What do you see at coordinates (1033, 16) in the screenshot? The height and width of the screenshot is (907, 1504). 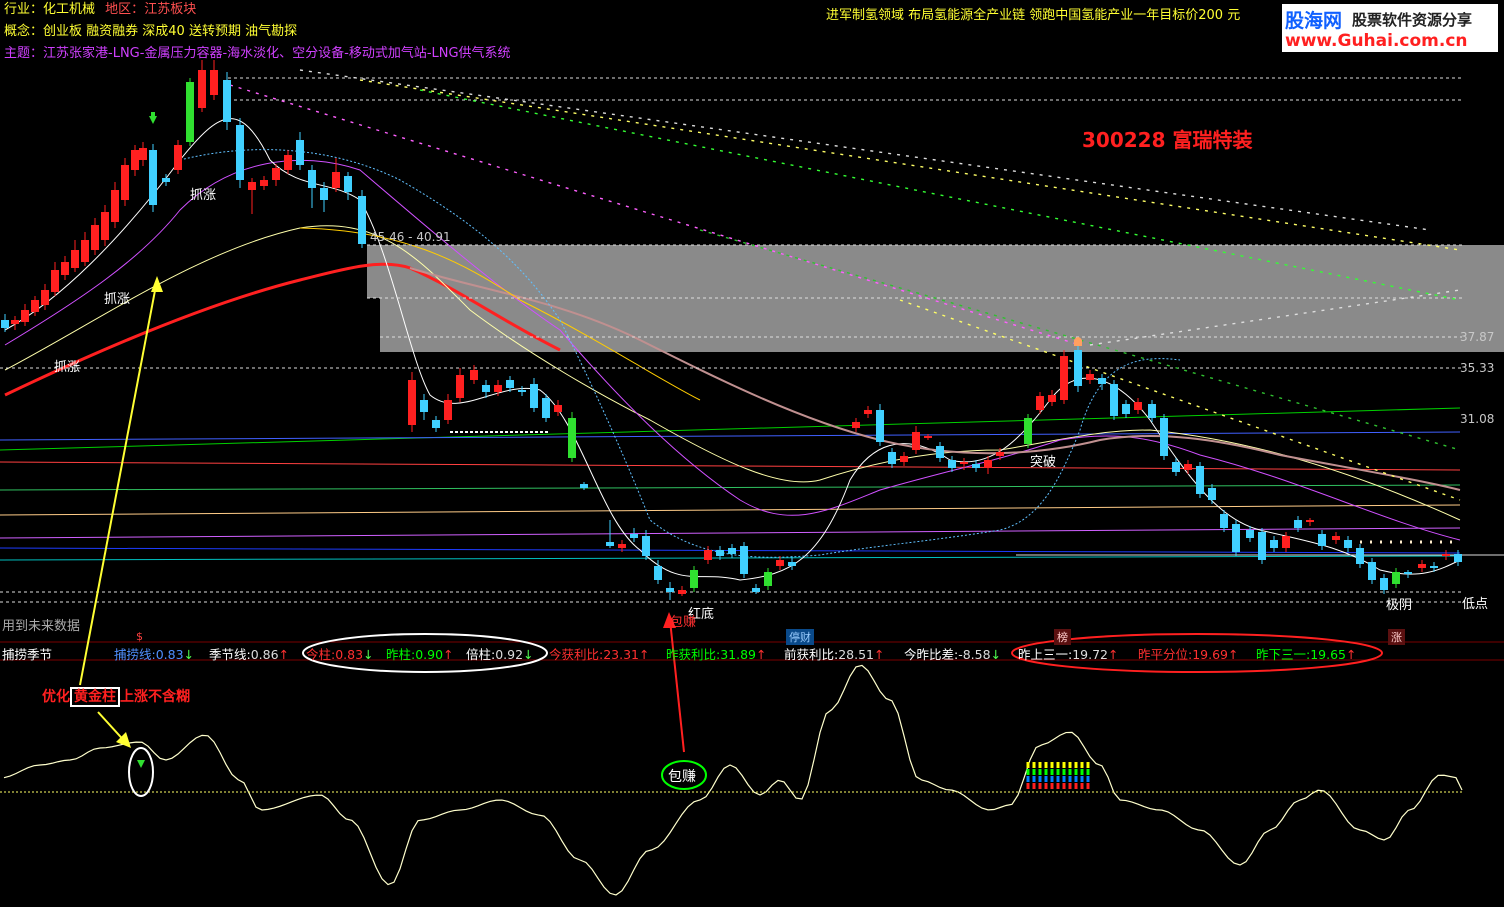 I see `news-headline: 进军制氢领域 布局氢能源全产业链 领跑中国氢能产业一年目标价200 元` at bounding box center [1033, 16].